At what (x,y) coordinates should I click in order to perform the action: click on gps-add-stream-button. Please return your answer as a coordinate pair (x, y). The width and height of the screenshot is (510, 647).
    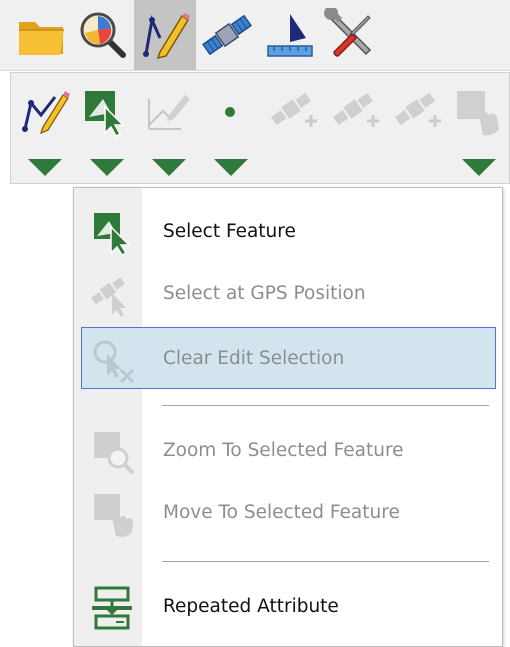
    Looking at the image, I should click on (356, 131).